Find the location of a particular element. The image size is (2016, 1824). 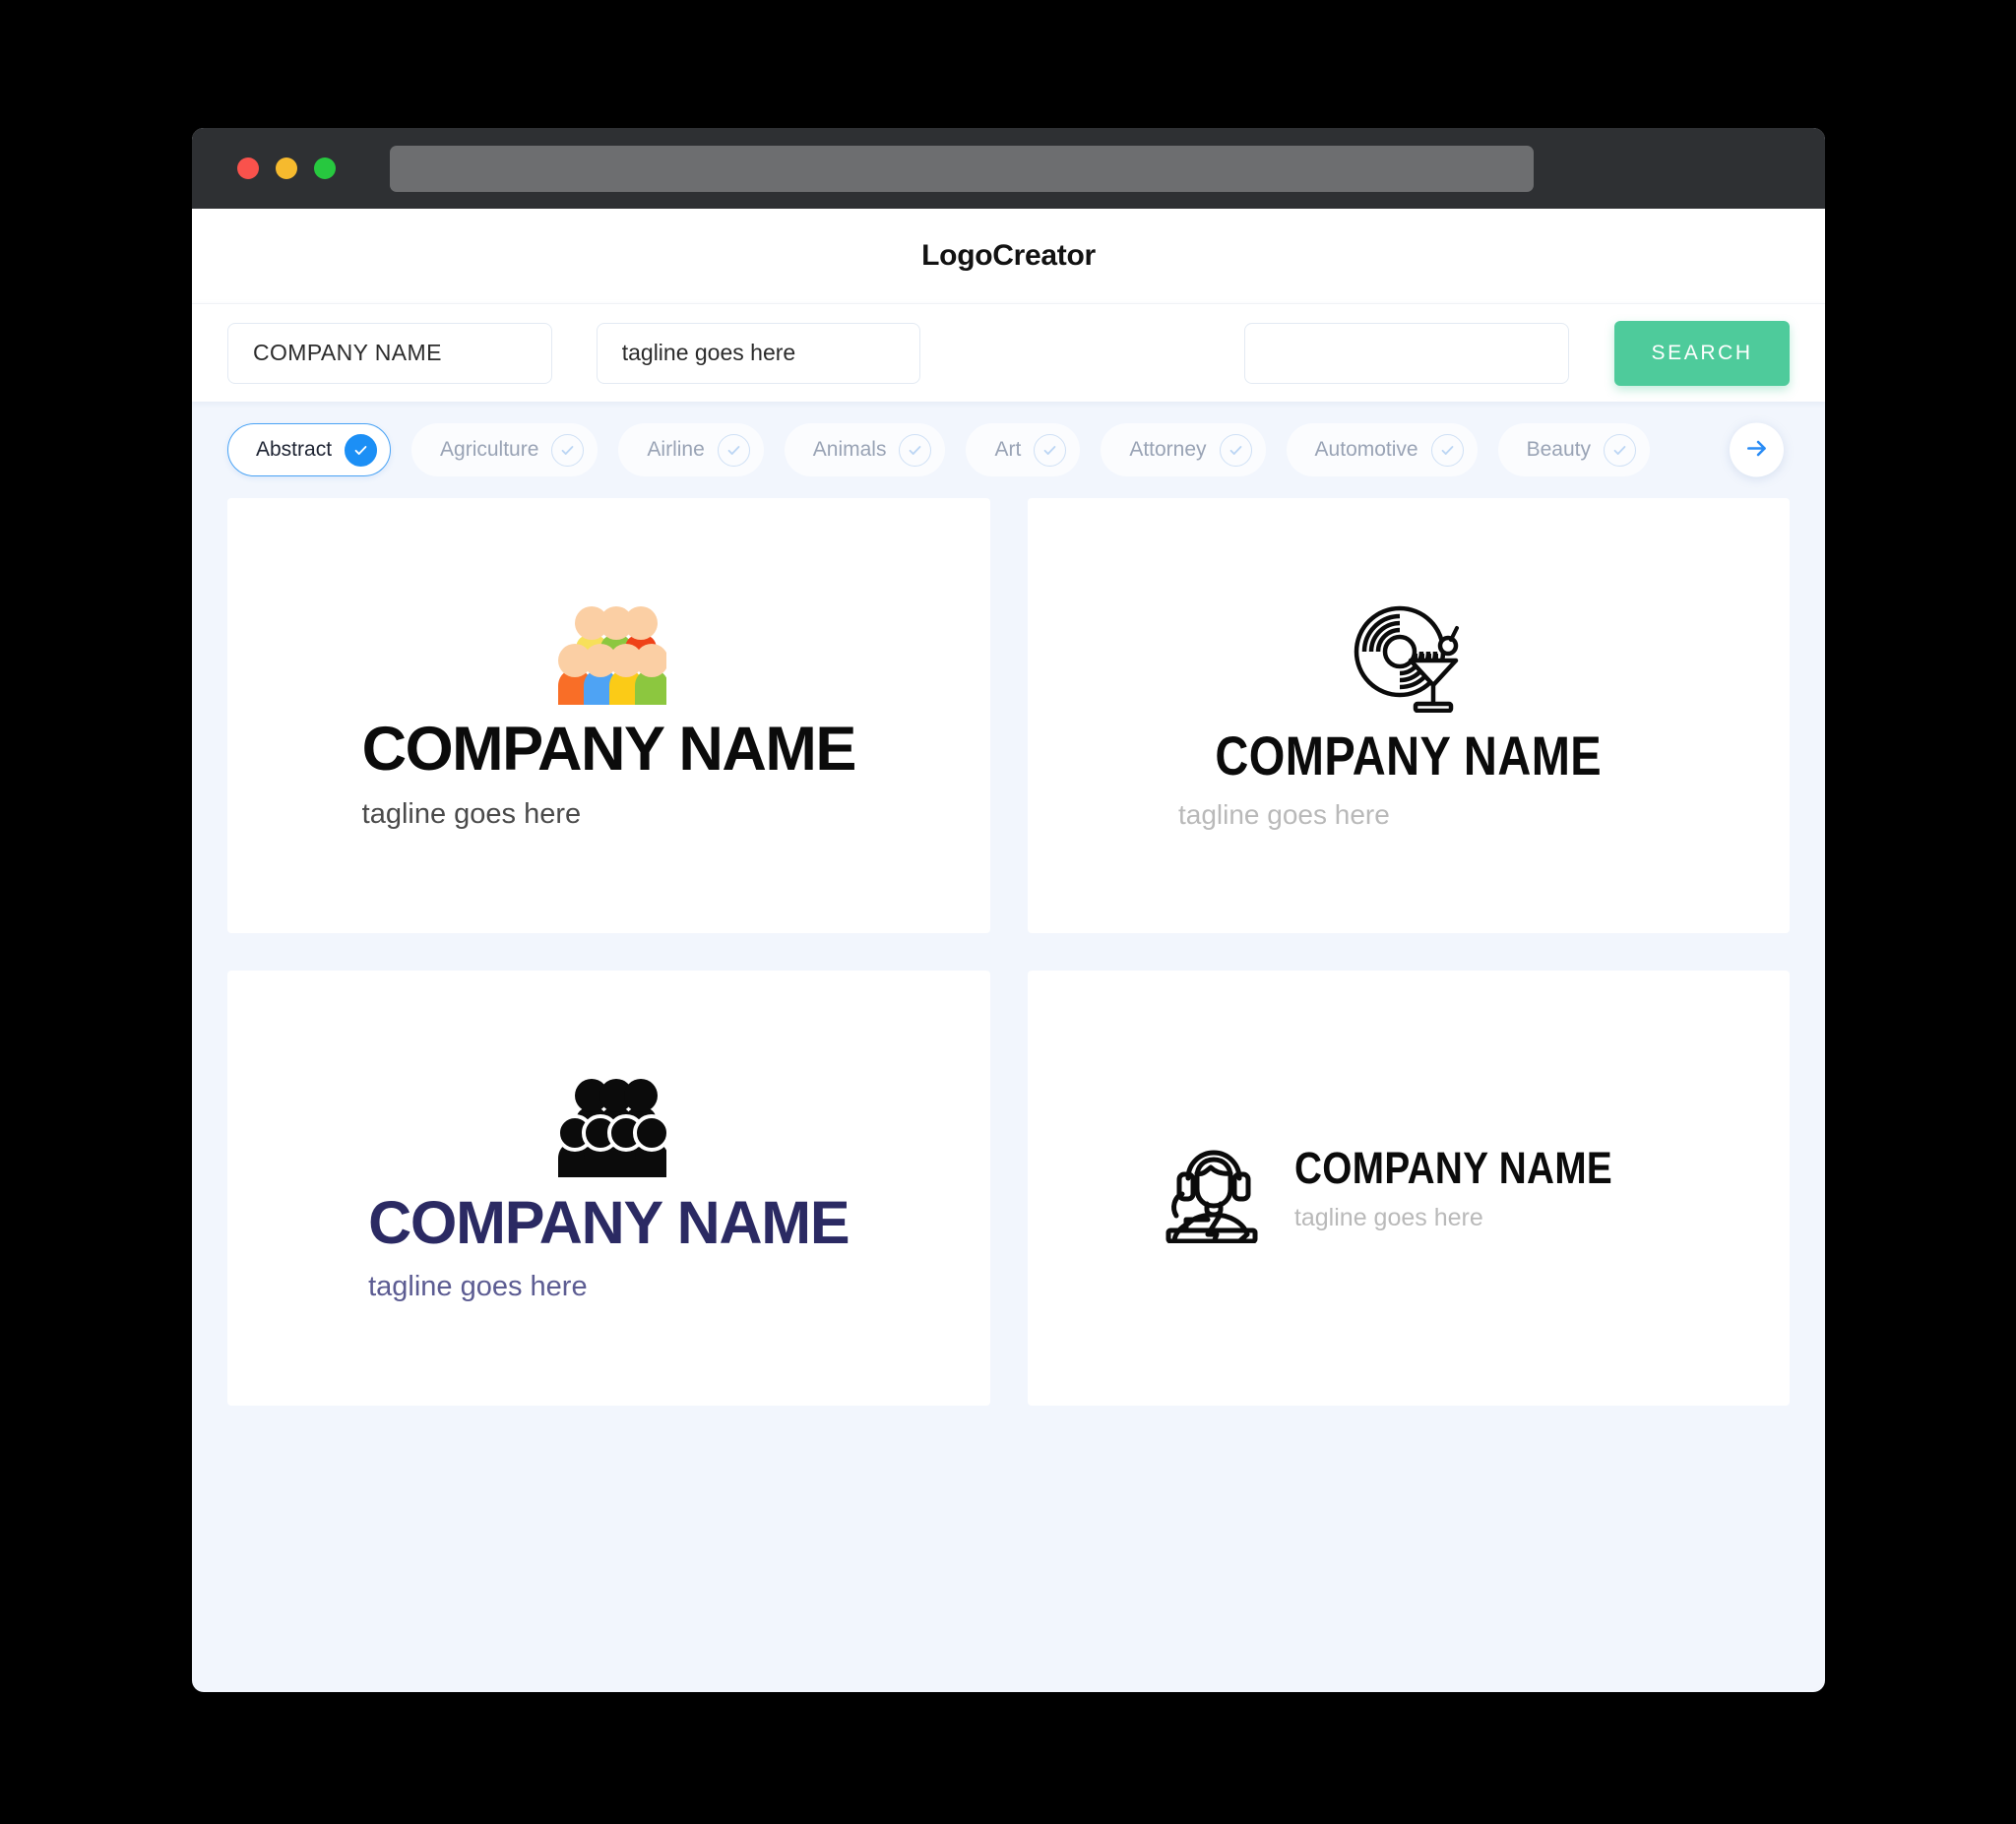

category-chip-automotive: Automotive is located at coordinates (1382, 450).